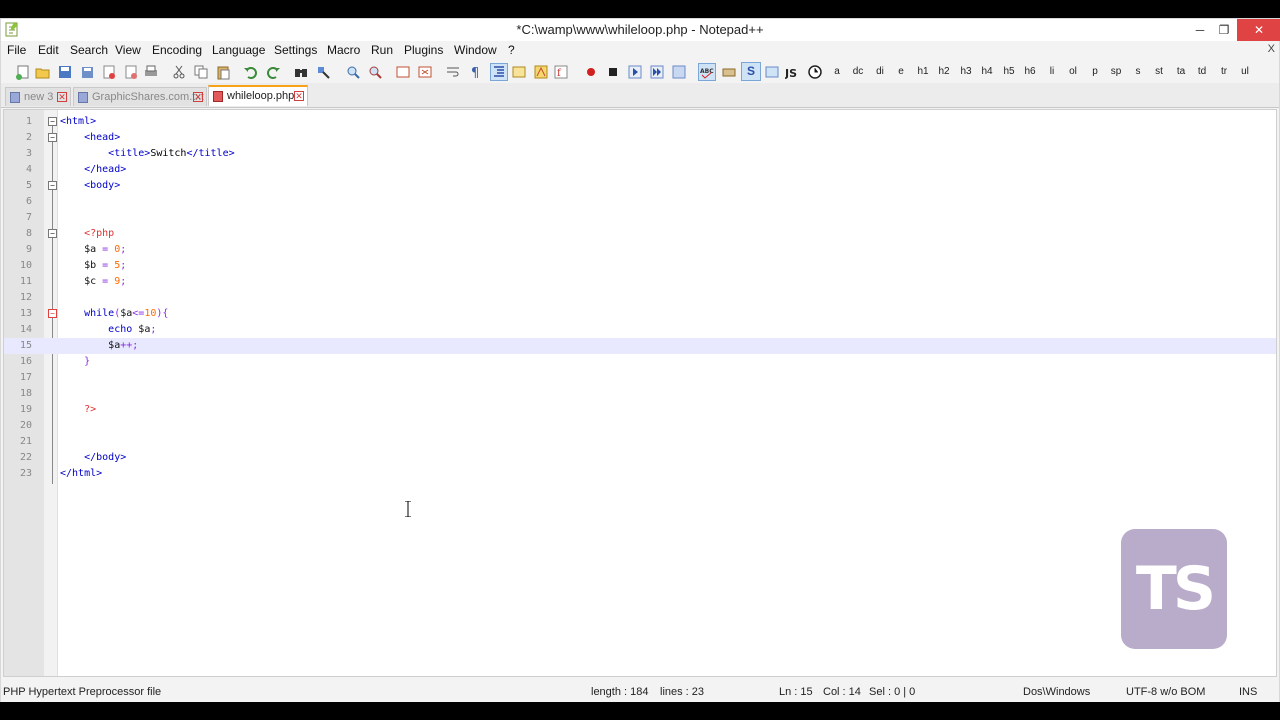  I want to click on zoom-out-icon, so click(375, 72).